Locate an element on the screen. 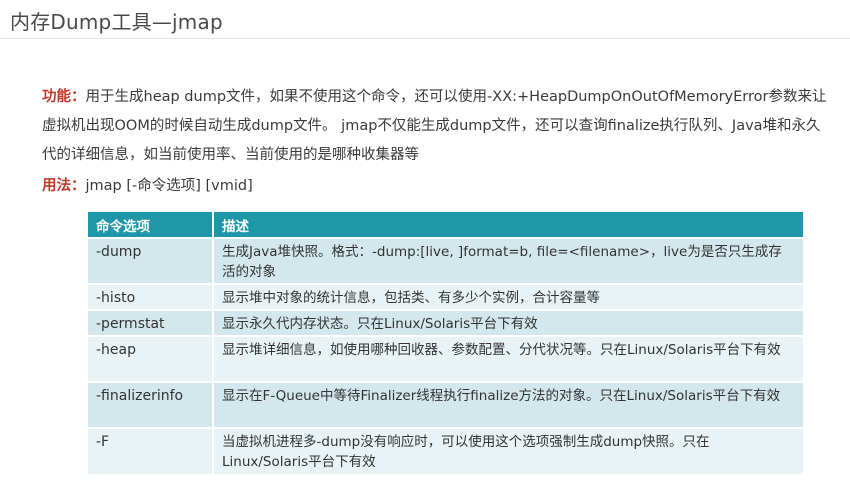 The image size is (850, 486). title-divider is located at coordinates (425, 38).